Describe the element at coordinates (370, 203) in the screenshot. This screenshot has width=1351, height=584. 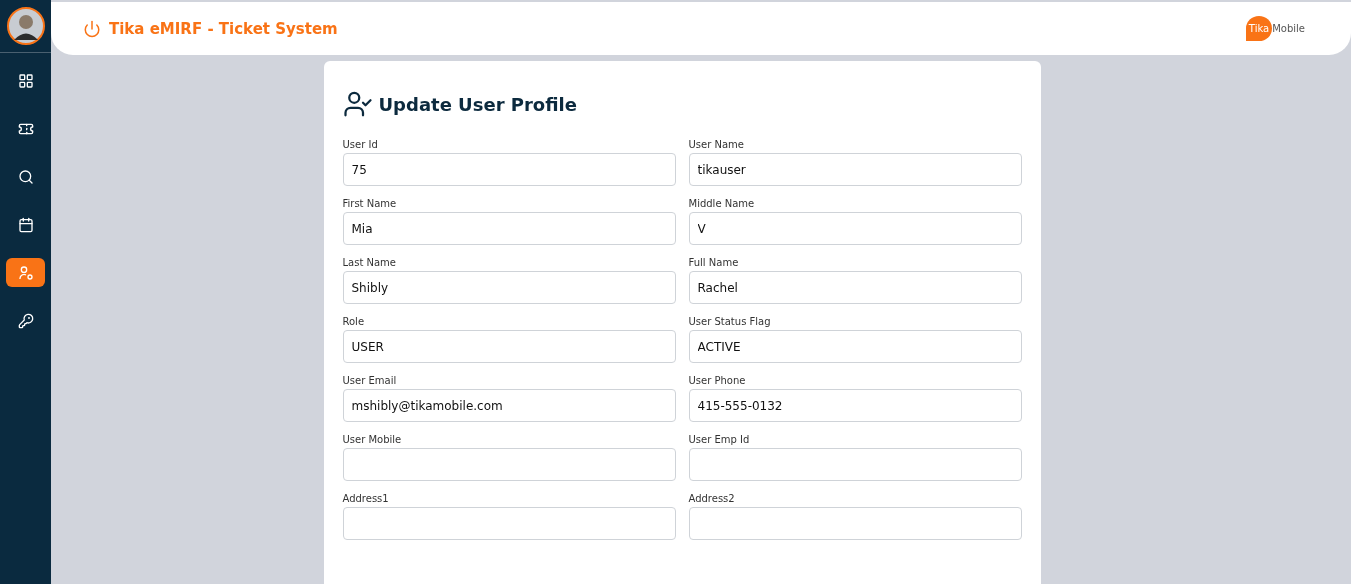
I see `field-label: First Name` at that location.